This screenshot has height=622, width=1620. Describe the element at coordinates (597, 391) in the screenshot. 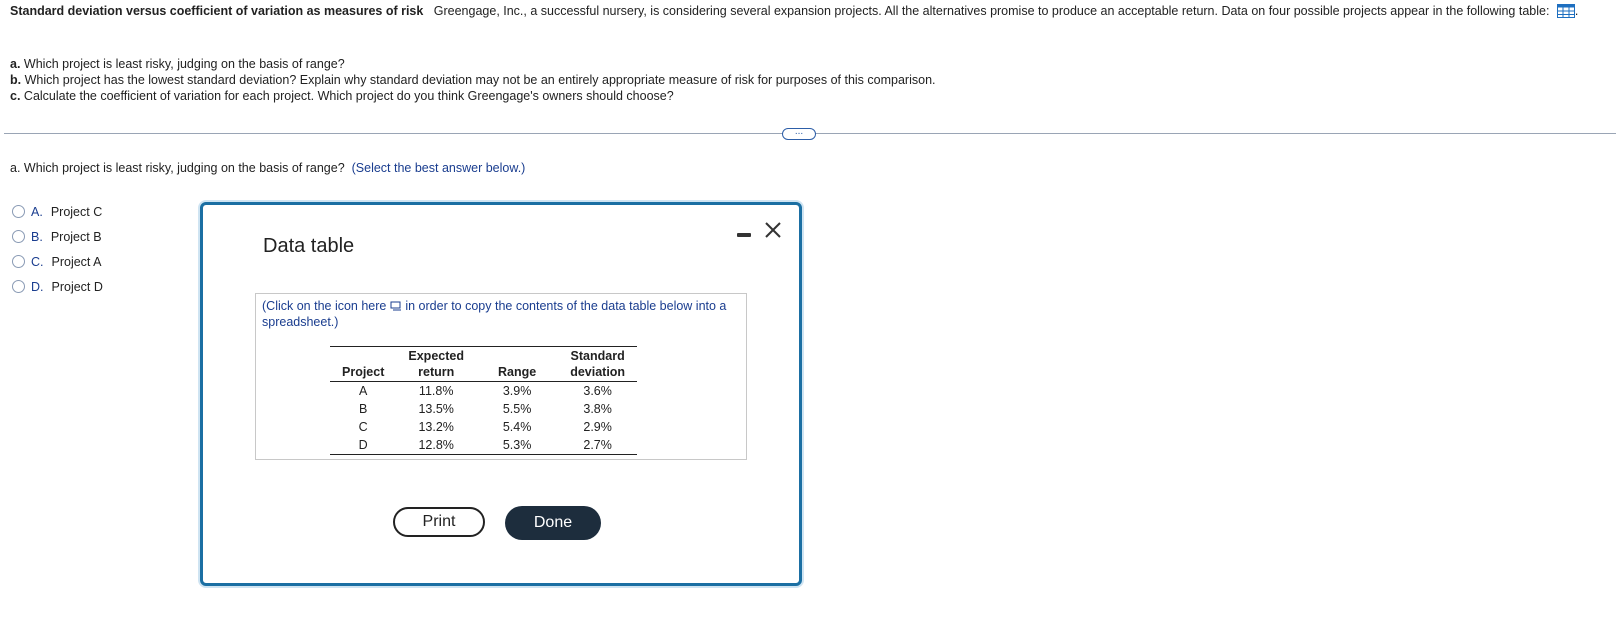

I see `table-cell: 3.6%` at that location.